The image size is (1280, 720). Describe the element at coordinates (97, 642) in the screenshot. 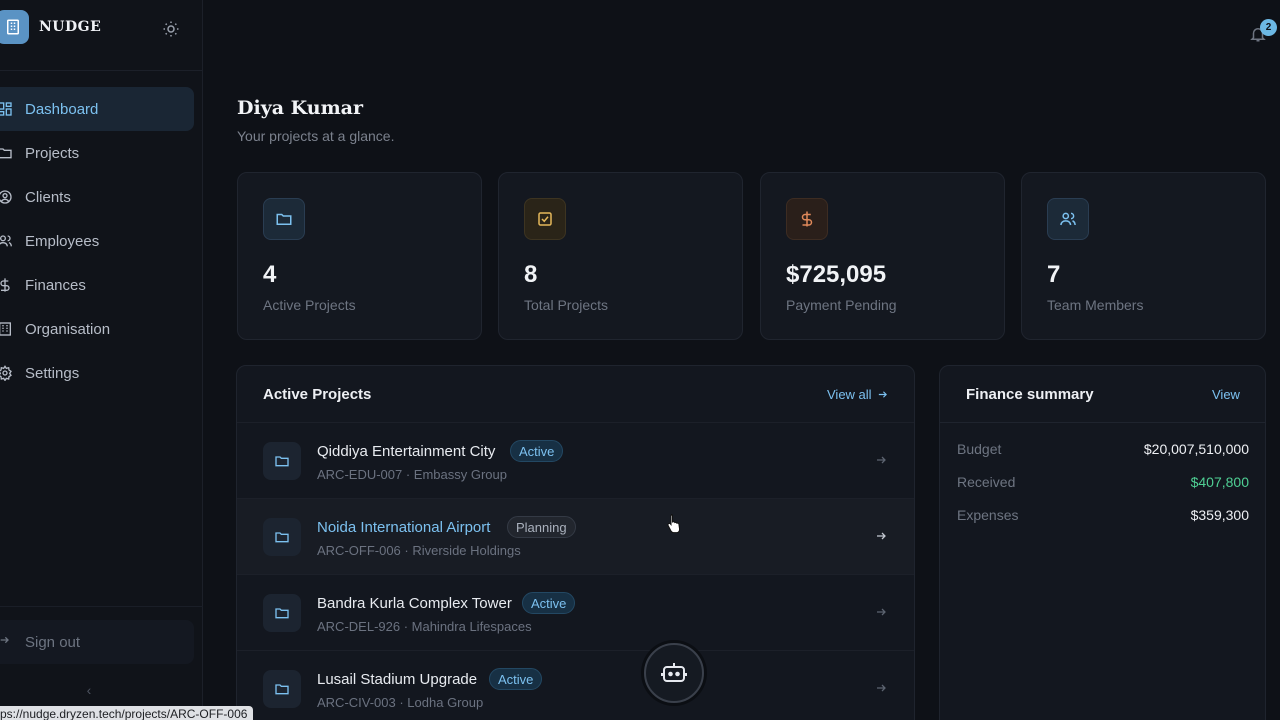

I see `sign-out-button: Sign out` at that location.